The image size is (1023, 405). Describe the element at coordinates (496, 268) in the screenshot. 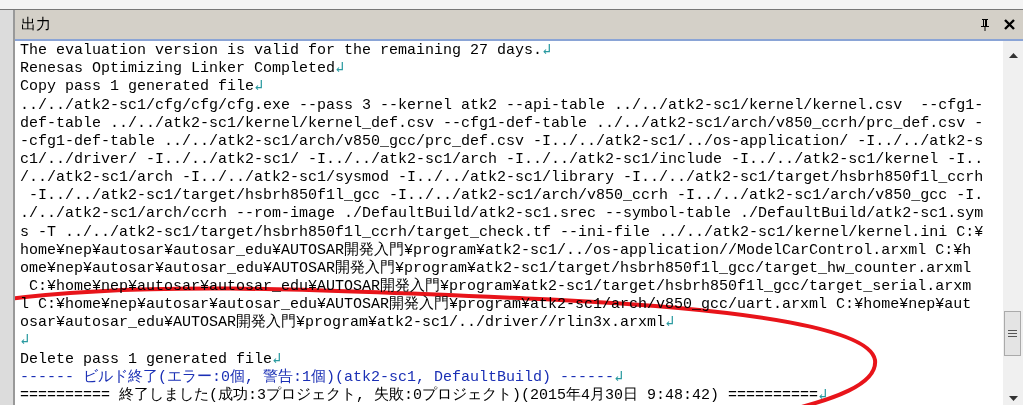

I see `output-line: ome¥nep¥autosar¥autosar_edu¥AUTOSAR開発入門¥program¥atk2-sc1/target/hsbrh850f1l_gcc/target_hw_counter.arxml` at that location.